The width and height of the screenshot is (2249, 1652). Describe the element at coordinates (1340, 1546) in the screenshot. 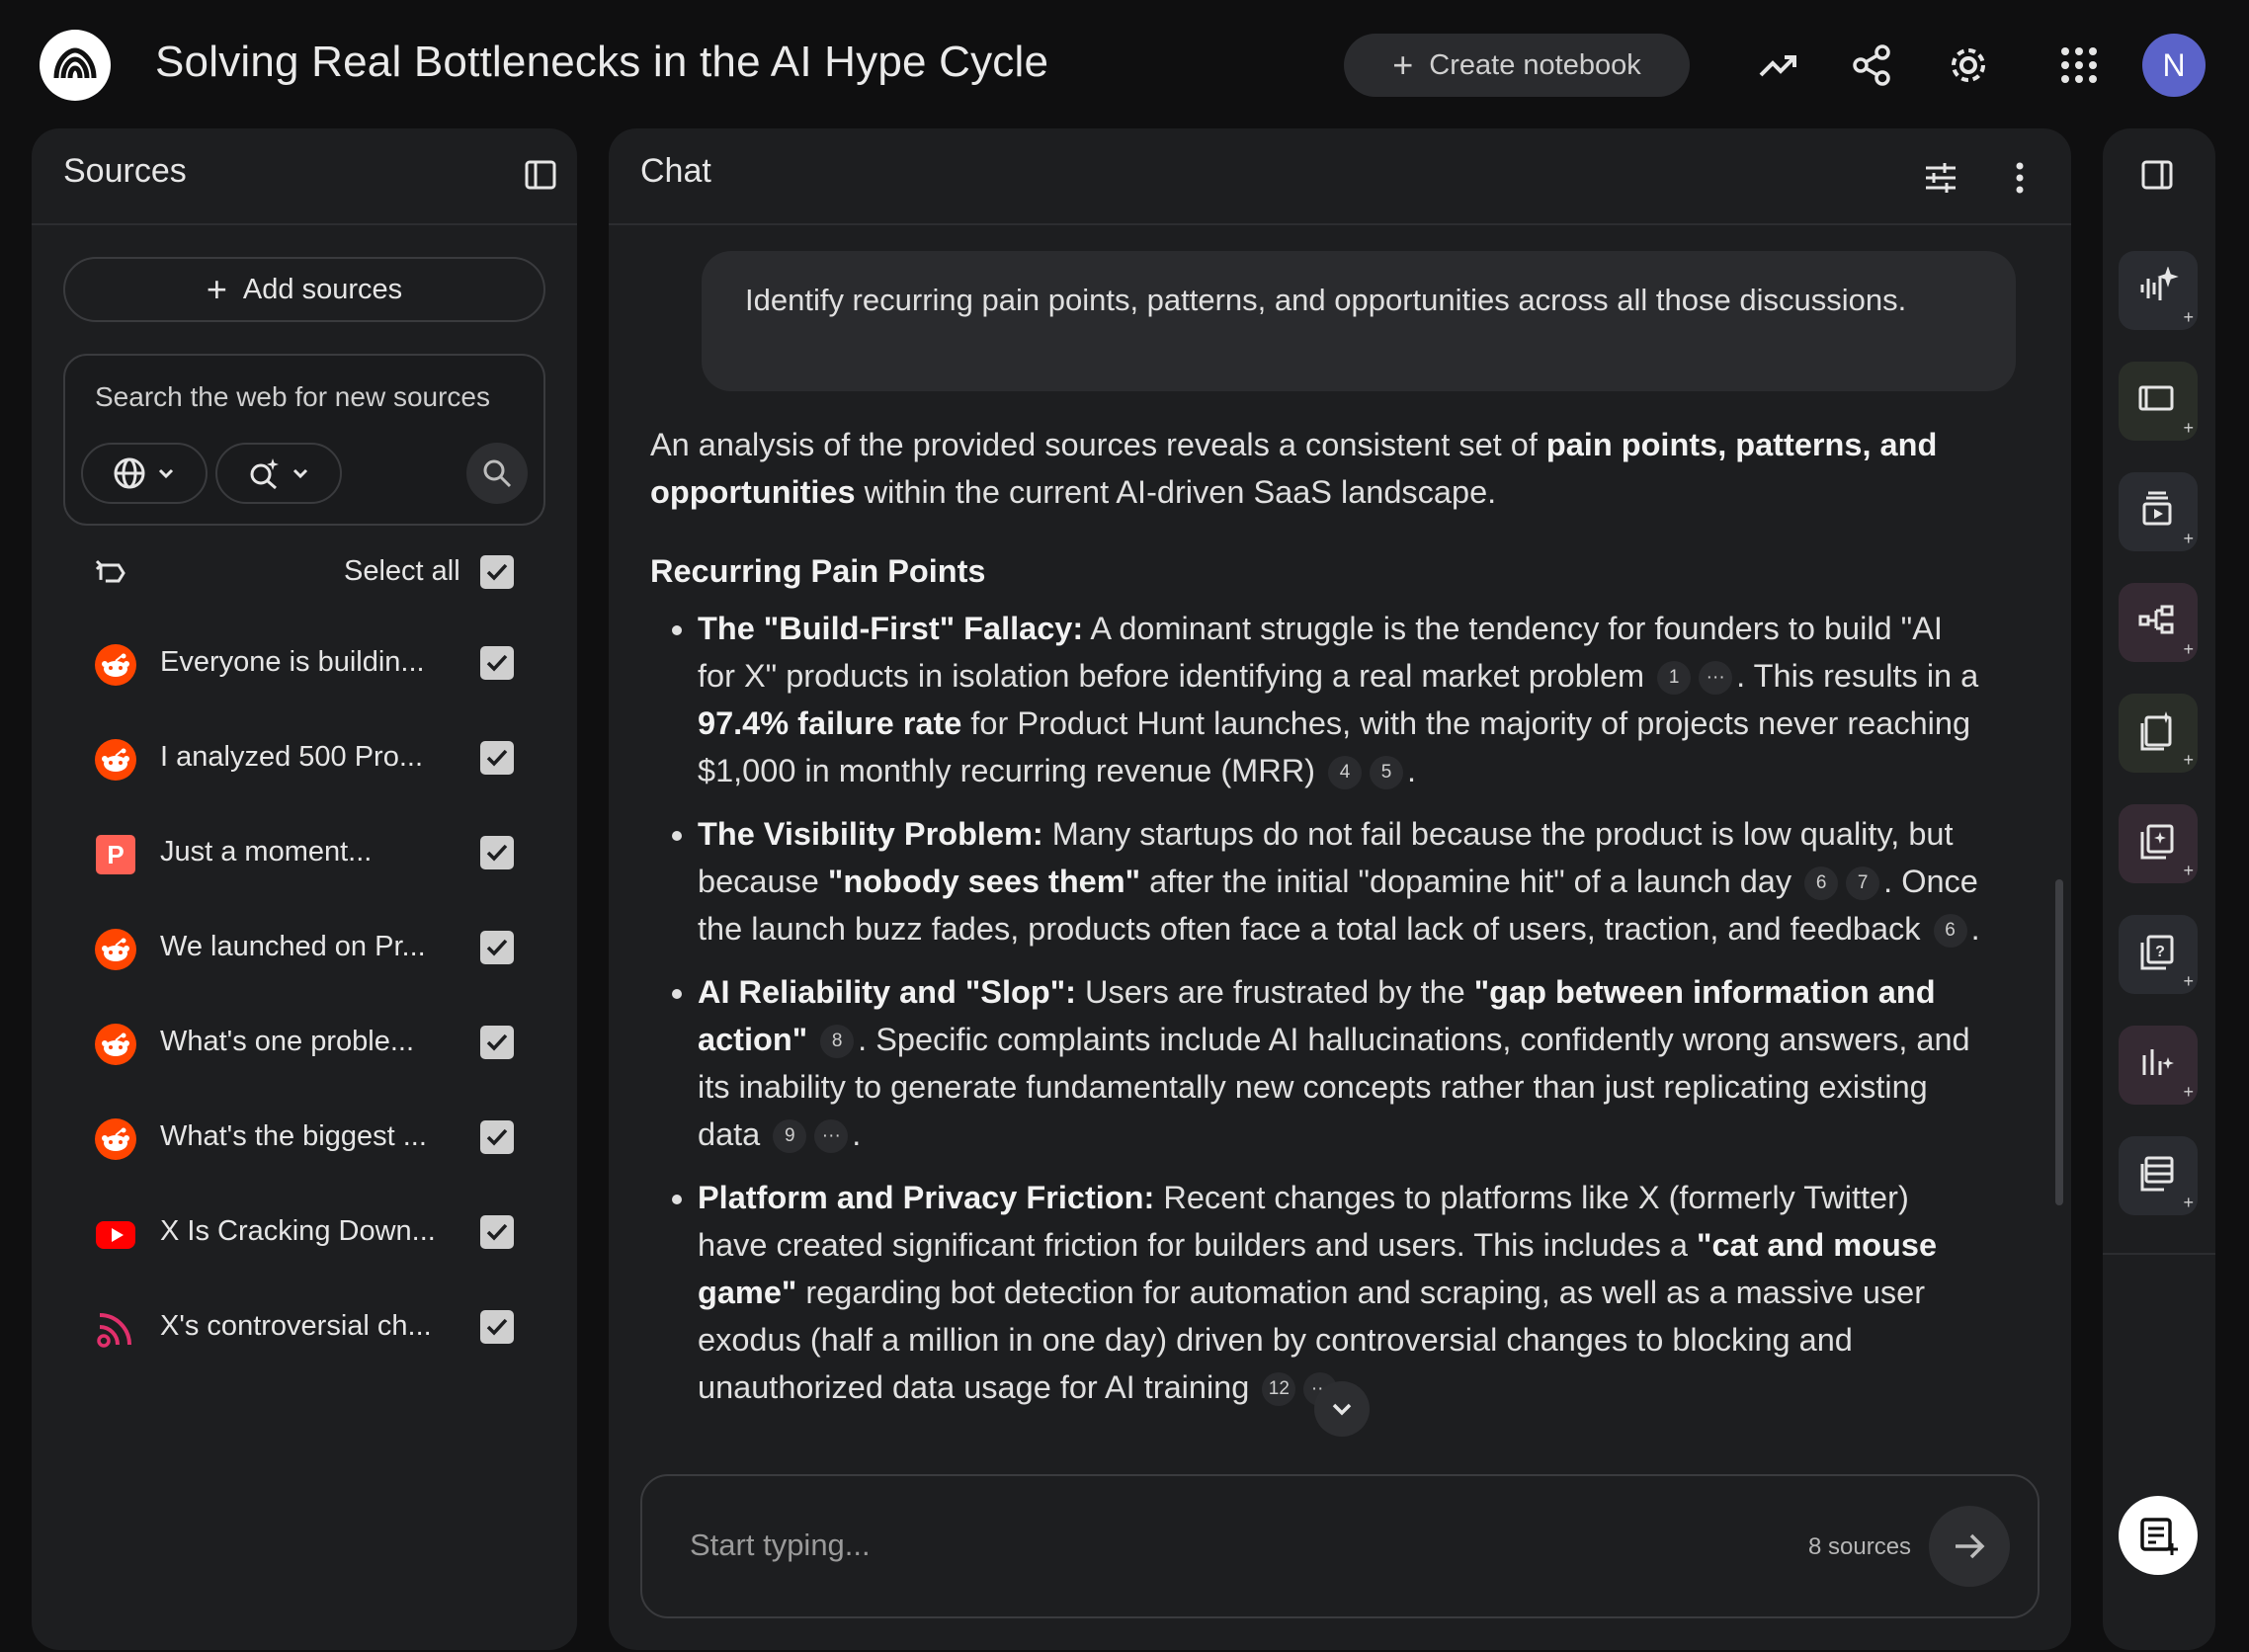

I see `chat-composer: Start typing... 8 sources` at that location.